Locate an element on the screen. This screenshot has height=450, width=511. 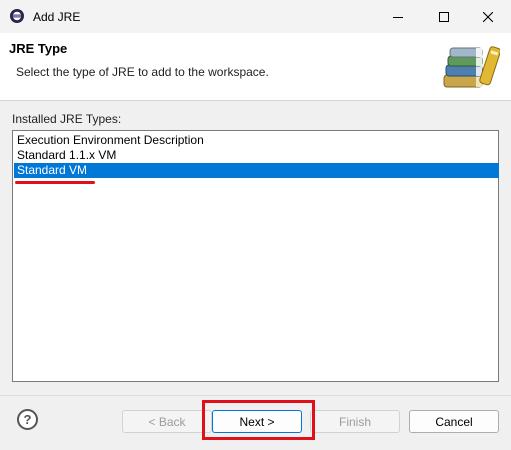
highlight-underline is located at coordinates (55, 182).